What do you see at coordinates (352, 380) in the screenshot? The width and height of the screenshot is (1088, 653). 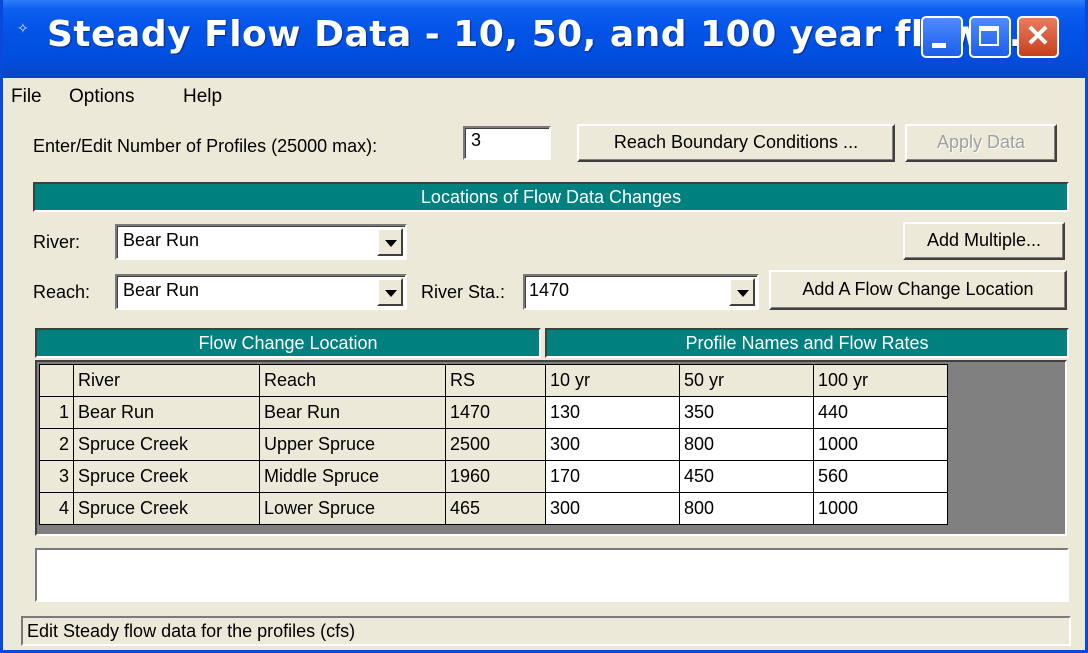 I see `column-header-reach: Reach` at bounding box center [352, 380].